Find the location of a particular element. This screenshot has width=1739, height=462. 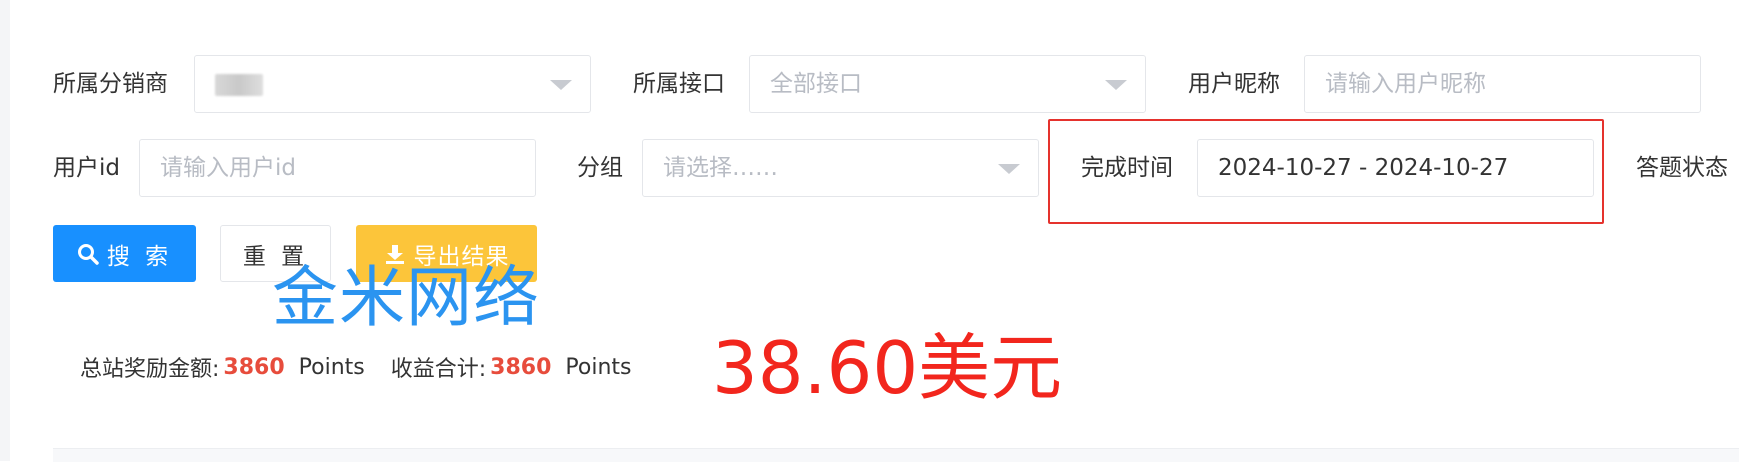

stats-summary: 总站奖励金额: 3860 Points 收益合计: 3860 Points is located at coordinates (369, 367).